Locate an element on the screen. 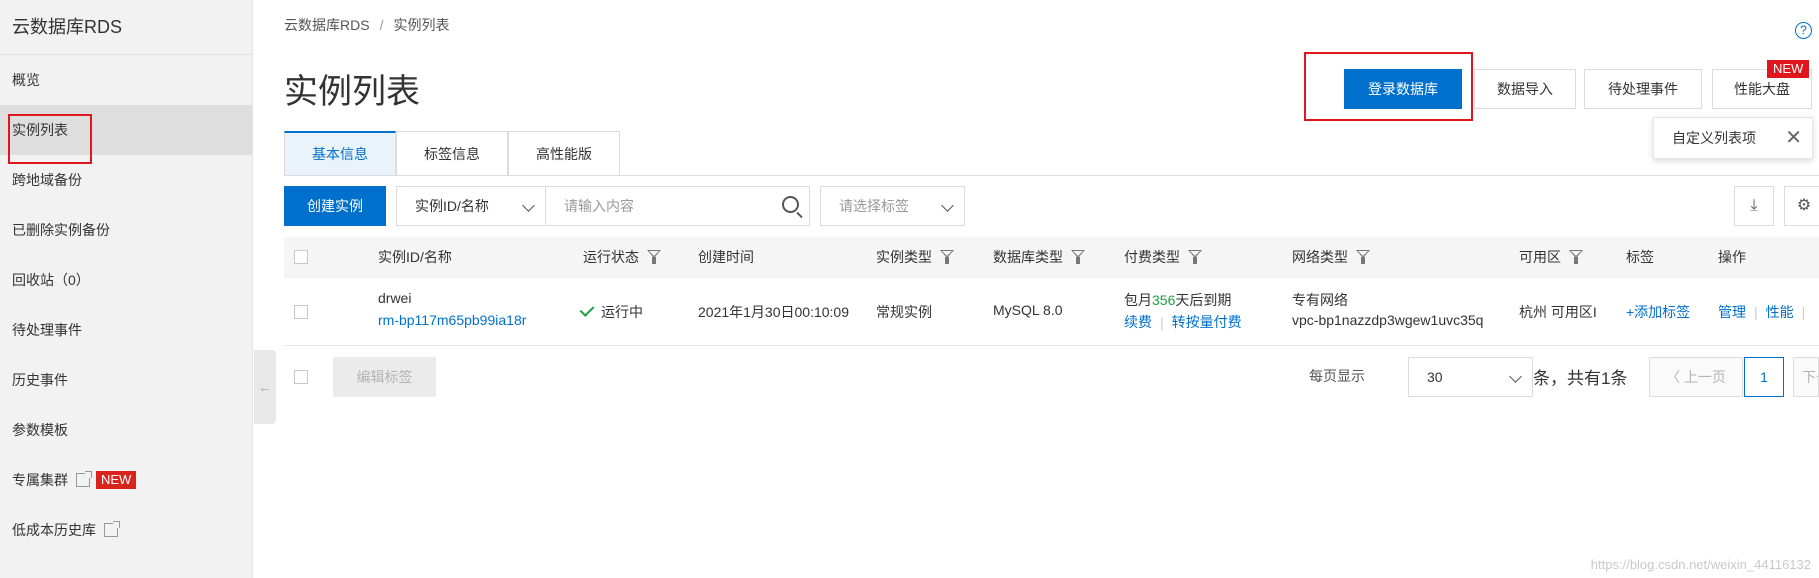 The image size is (1819, 578). customize-columns-popup: 自定义列表项 ✕ is located at coordinates (1733, 138).